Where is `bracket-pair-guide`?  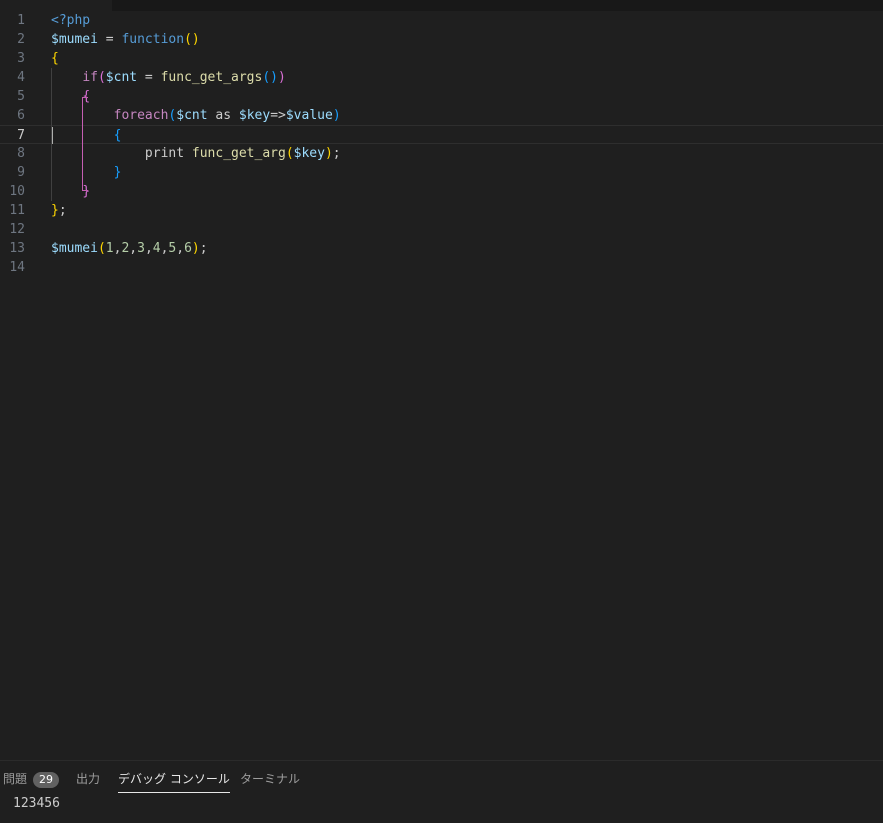 bracket-pair-guide is located at coordinates (82, 143).